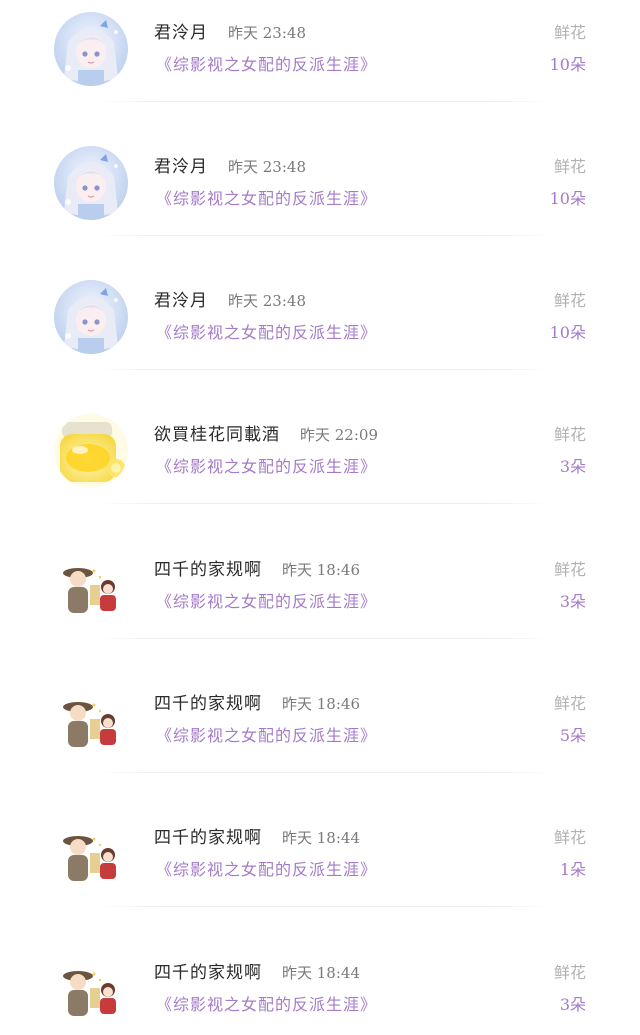 This screenshot has width=640, height=1035. Describe the element at coordinates (572, 735) in the screenshot. I see `gift-count: 5朵` at that location.